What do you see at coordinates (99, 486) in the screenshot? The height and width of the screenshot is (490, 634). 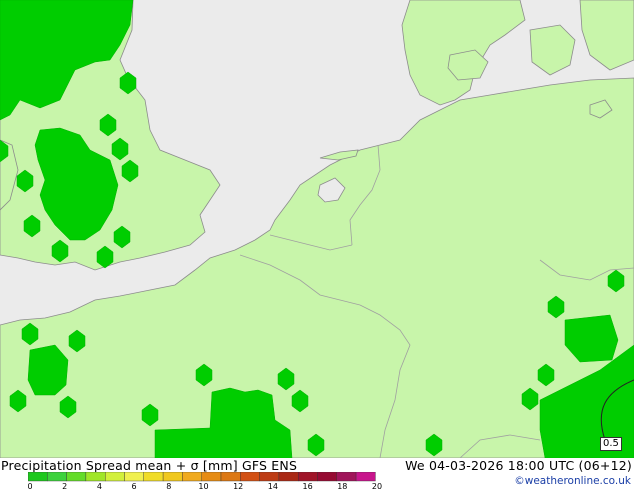 I see `legend-tick-label: 4` at bounding box center [99, 486].